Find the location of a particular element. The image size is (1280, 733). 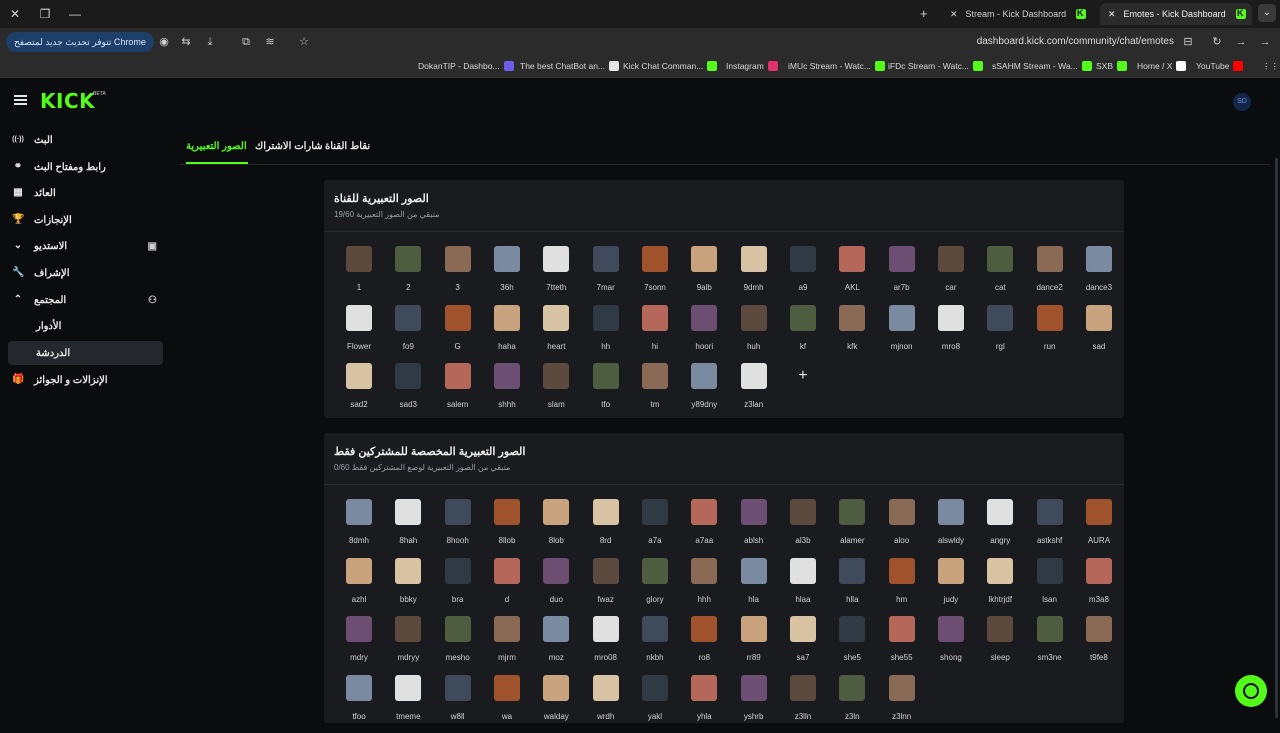

emote-item: ar7b is located at coordinates (902, 275).